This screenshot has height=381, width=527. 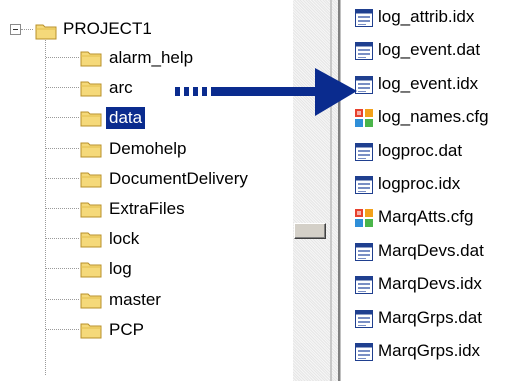 What do you see at coordinates (124, 239) in the screenshot?
I see `folder-item-lock: lock` at bounding box center [124, 239].